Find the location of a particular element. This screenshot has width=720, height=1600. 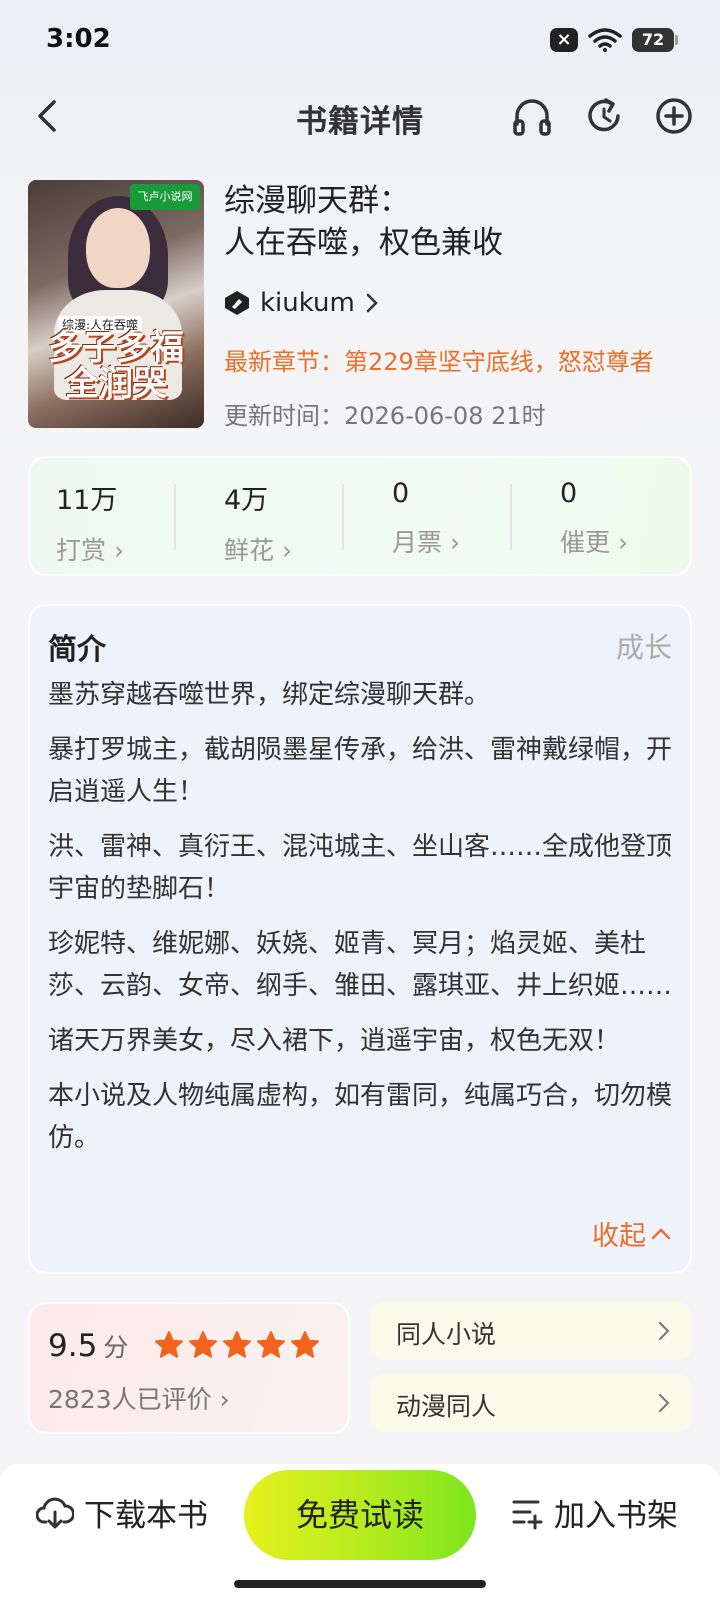

tag-anime-fan-fiction: 动漫同人 is located at coordinates (531, 1403).